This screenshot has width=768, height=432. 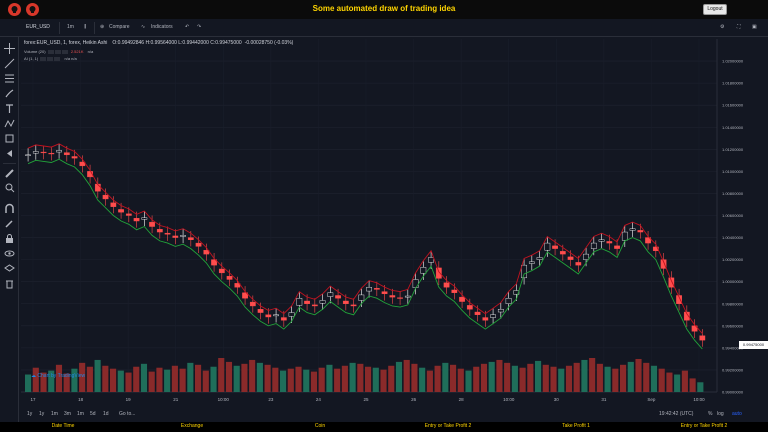 I want to click on settings-icon: ⚙, so click(x=722, y=27).